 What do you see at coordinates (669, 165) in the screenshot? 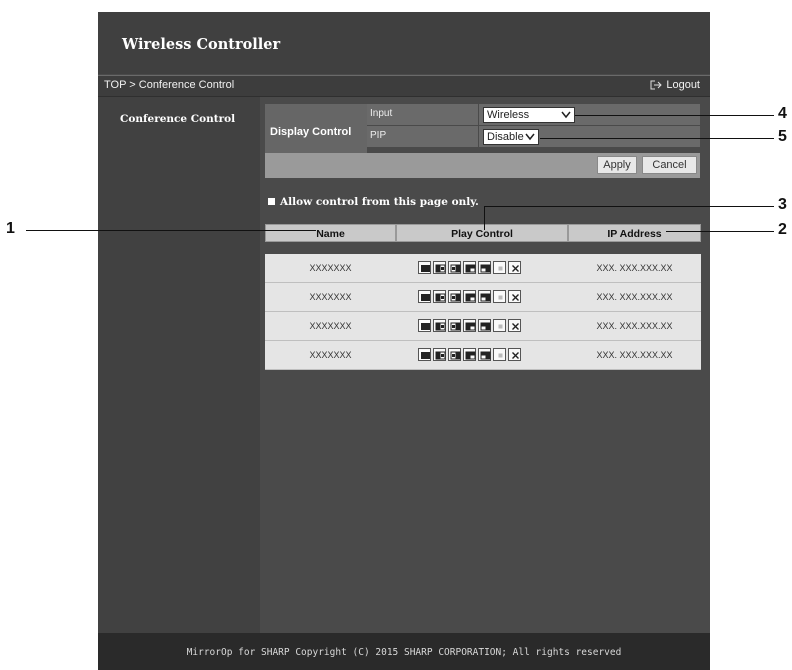
I see `cancel-button: Cancel` at bounding box center [669, 165].